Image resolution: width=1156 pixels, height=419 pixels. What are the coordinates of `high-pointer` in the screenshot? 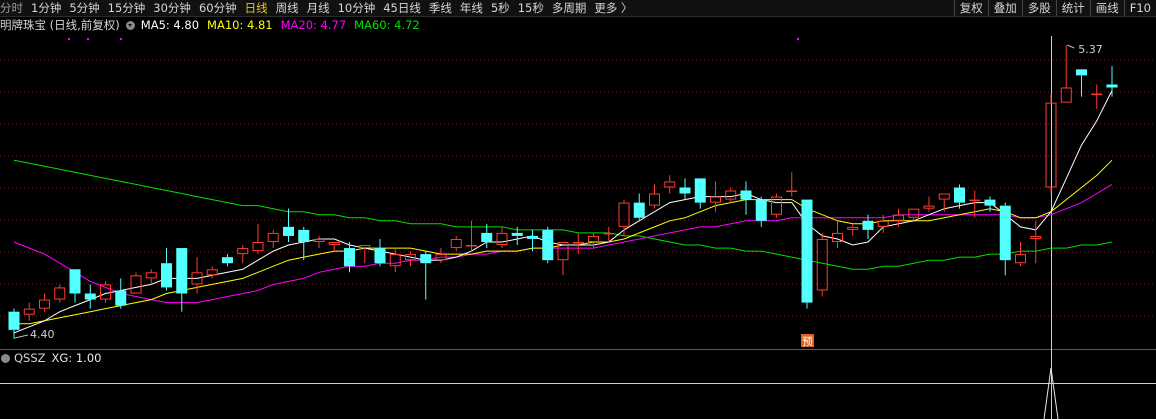 It's located at (1071, 46).